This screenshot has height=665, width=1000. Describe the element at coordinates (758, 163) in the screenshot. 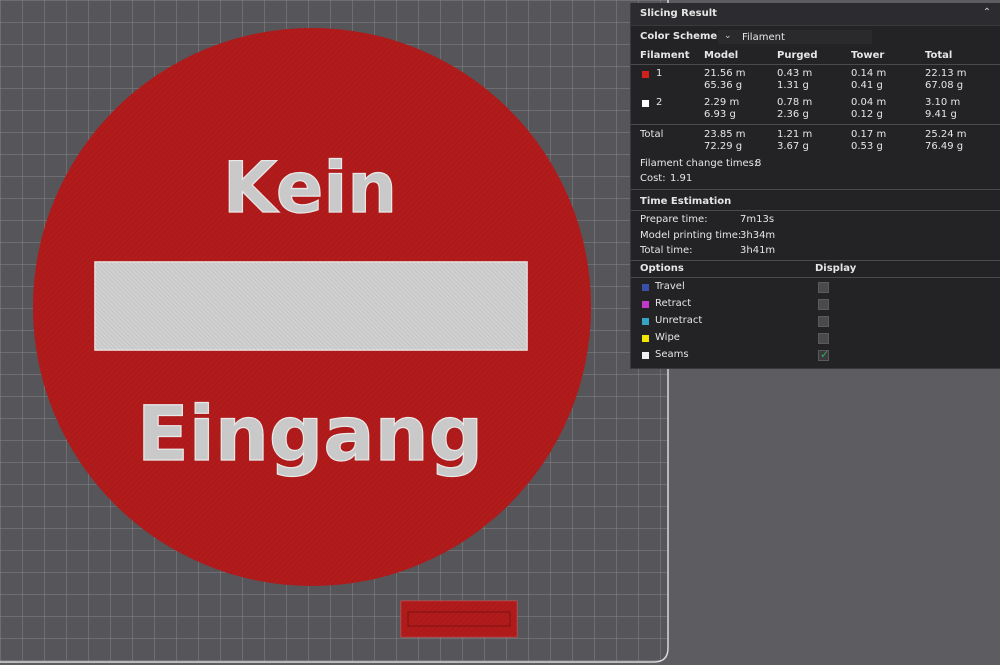

I see `filament-change-value: 8` at that location.